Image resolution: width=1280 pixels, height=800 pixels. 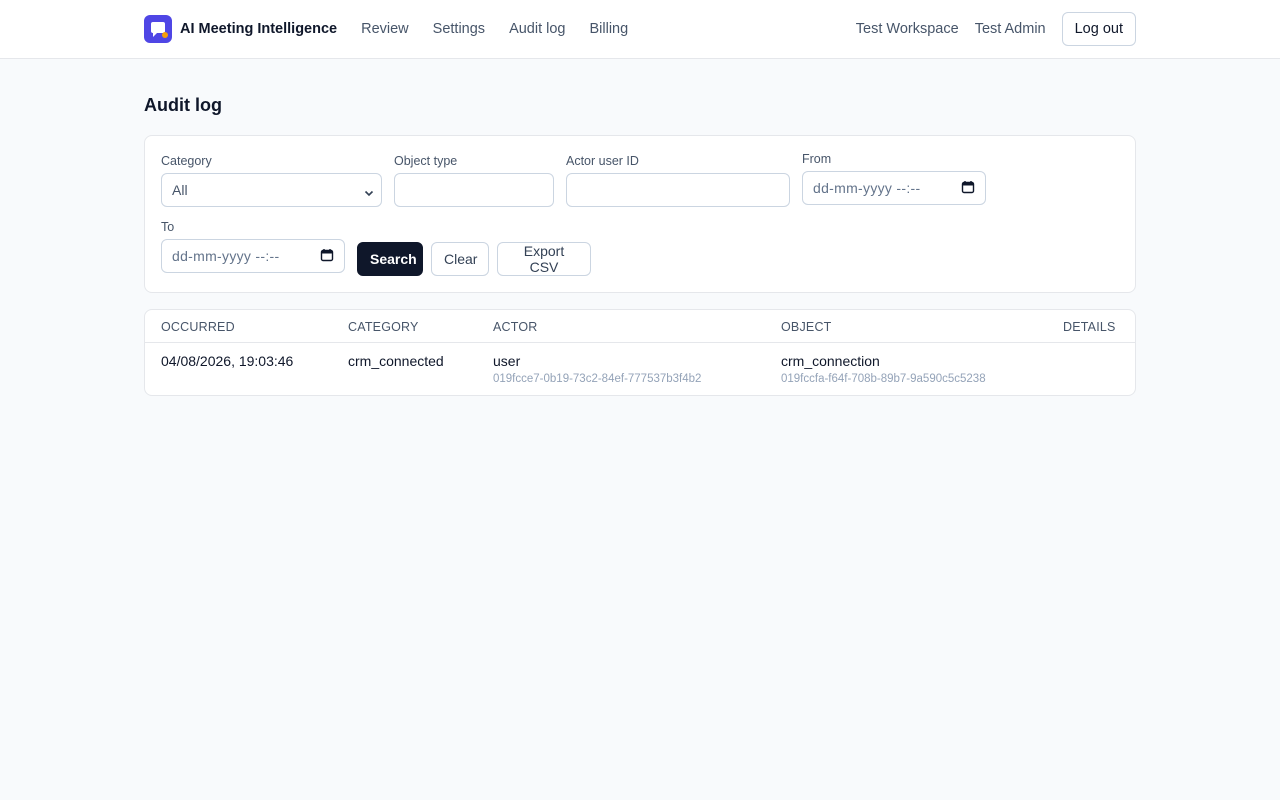 I want to click on column-header-object: Object, so click(x=806, y=327).